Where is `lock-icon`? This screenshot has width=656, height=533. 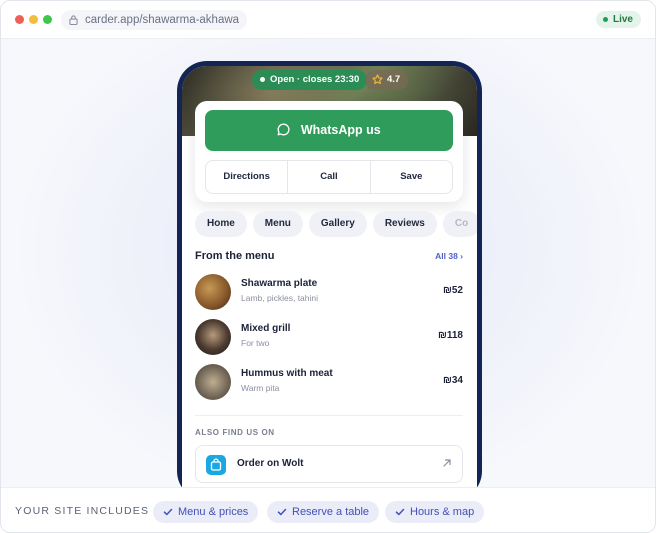
lock-icon is located at coordinates (73, 20).